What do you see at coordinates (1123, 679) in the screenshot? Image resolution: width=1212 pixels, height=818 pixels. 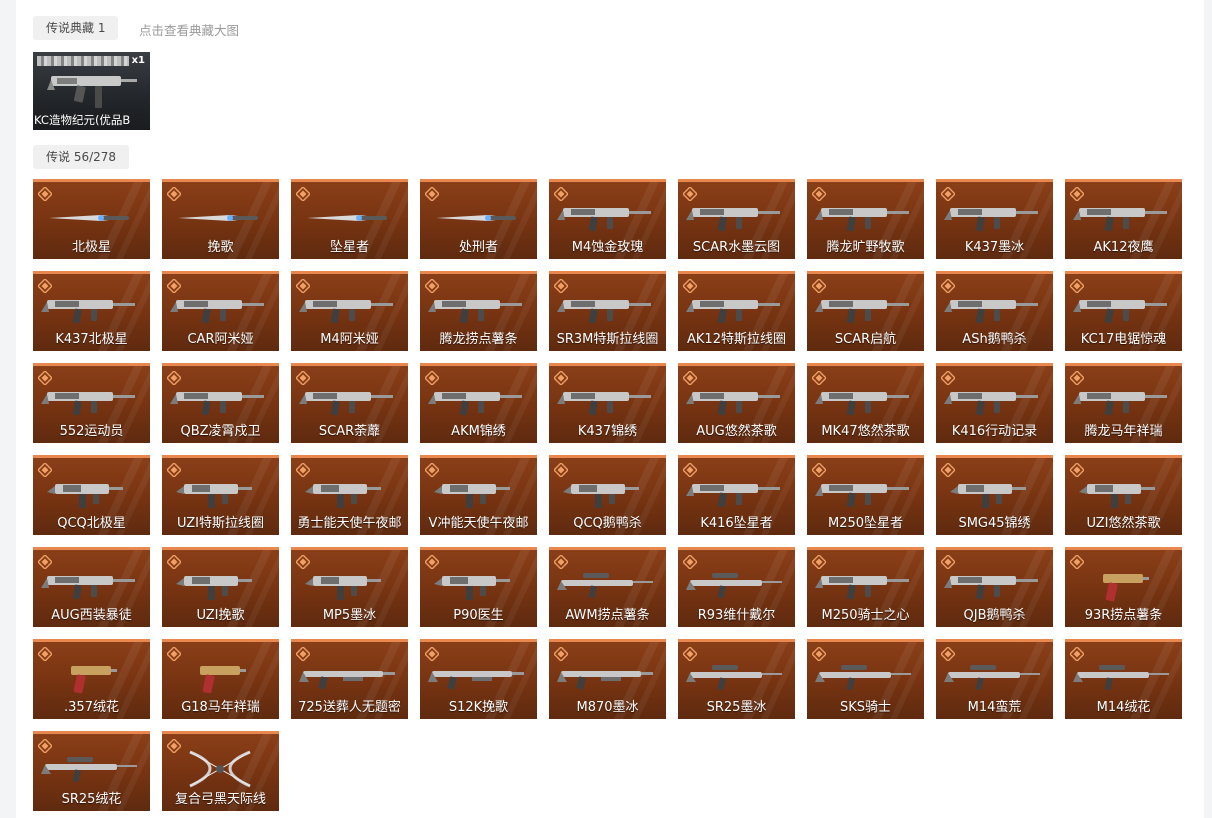 I see `weapon-card: M14绒花` at bounding box center [1123, 679].